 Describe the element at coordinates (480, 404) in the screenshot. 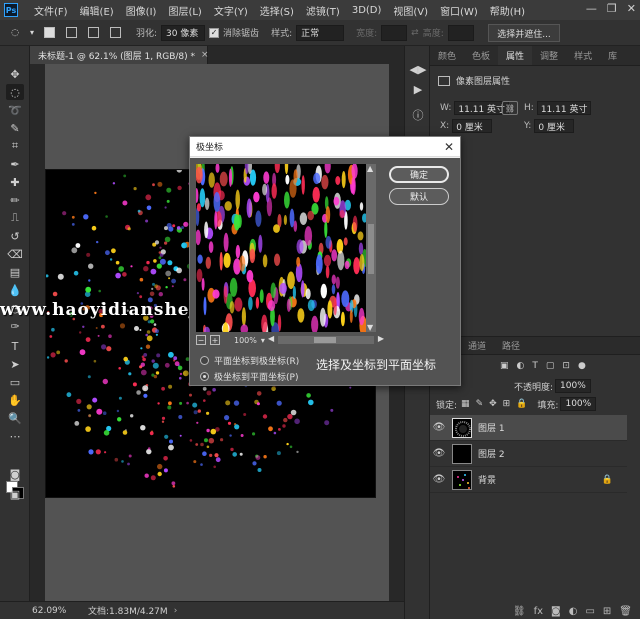

I see `lock-paint-icon: ✎` at that location.